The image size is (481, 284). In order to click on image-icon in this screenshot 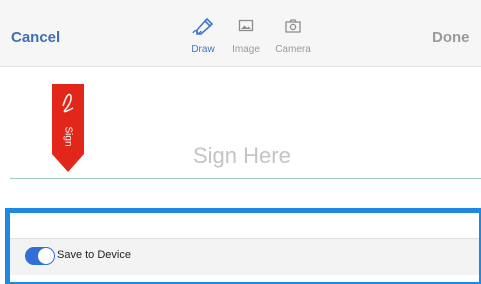, I will do `click(246, 28)`.